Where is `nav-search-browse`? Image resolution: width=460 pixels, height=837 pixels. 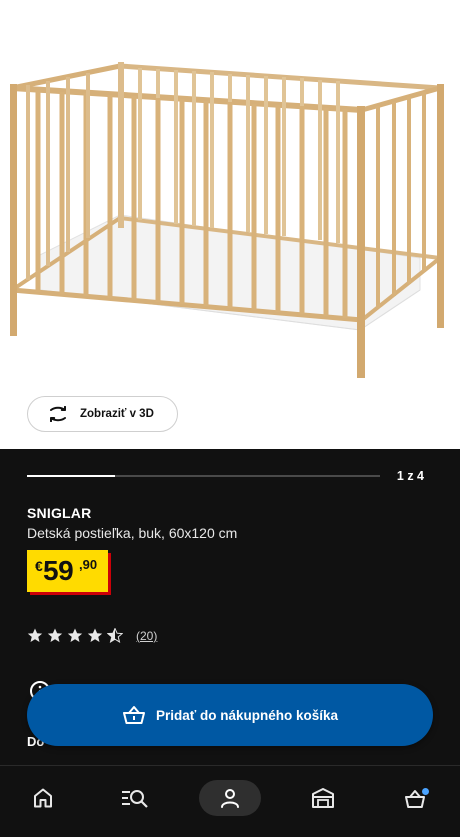
nav-search-browse is located at coordinates (135, 798).